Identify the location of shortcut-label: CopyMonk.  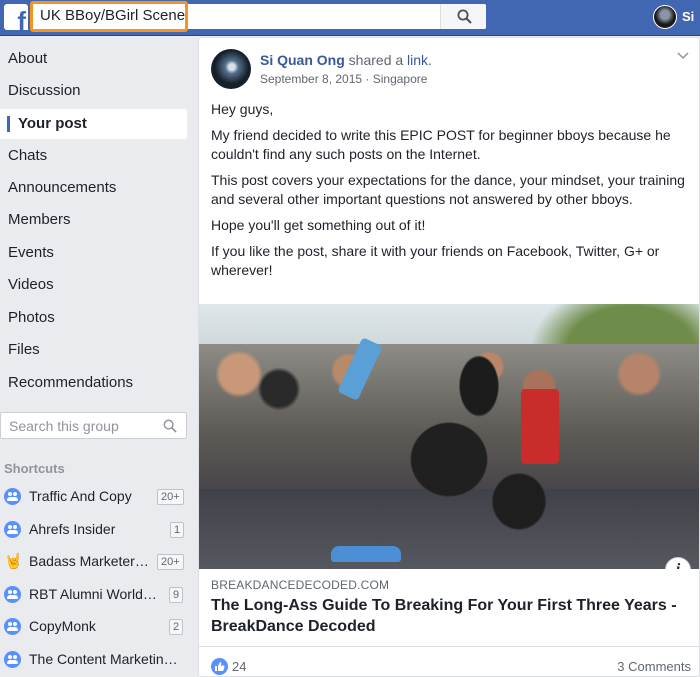
(62, 626).